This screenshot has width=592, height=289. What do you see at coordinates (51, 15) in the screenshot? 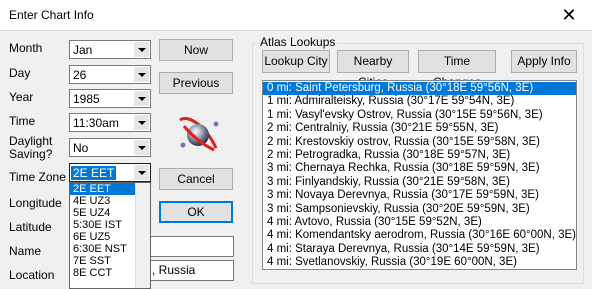
I see `window-title: Enter Chart Info` at bounding box center [51, 15].